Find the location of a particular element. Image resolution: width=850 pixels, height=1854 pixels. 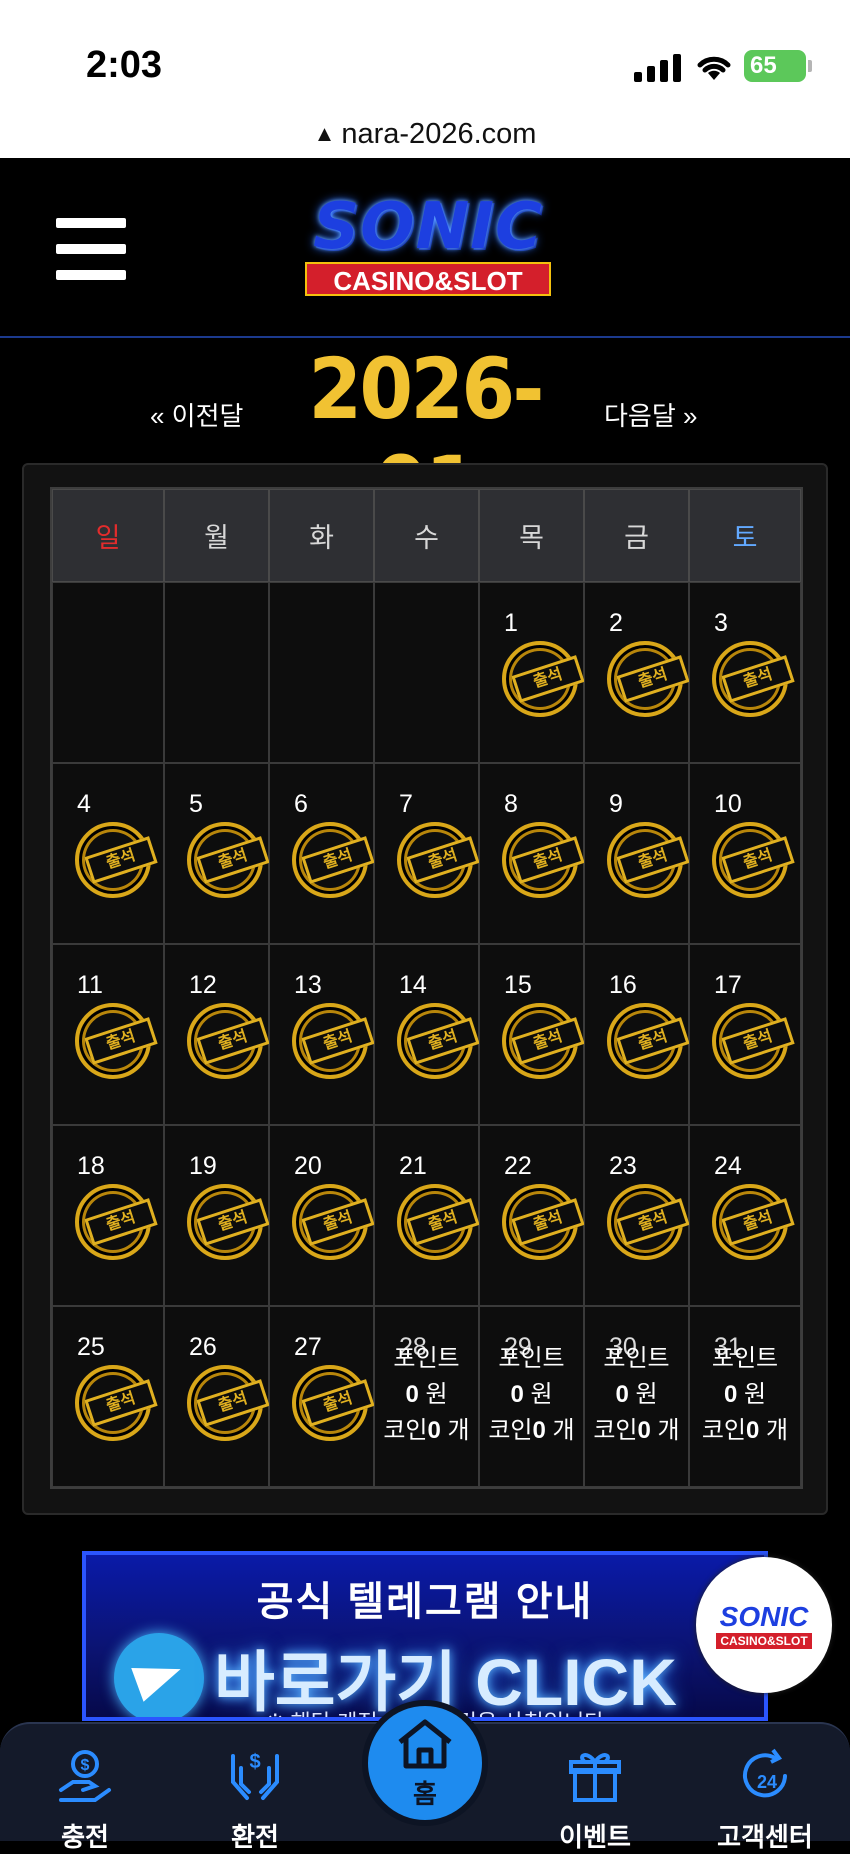

day-number: 12 is located at coordinates (203, 985).